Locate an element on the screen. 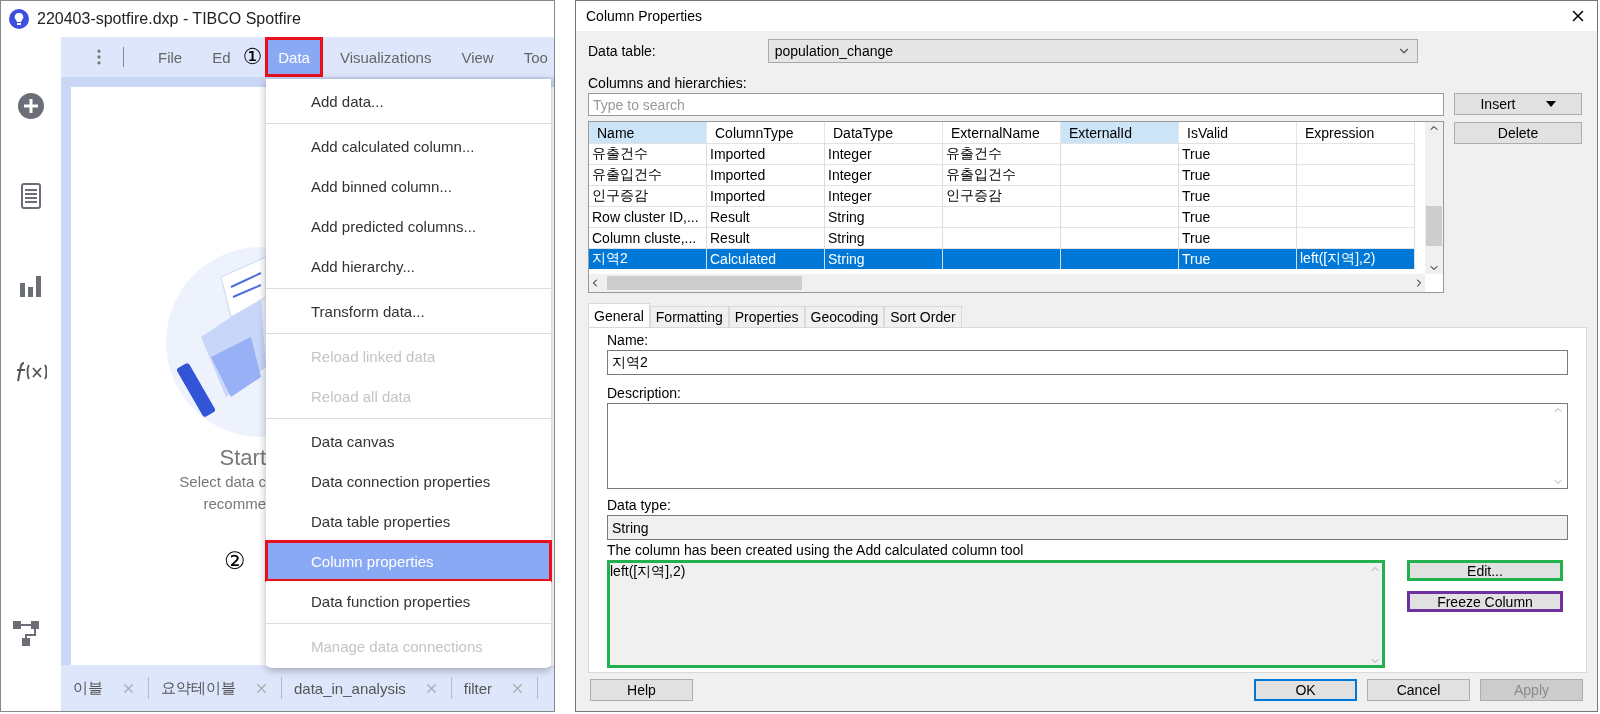 The height and width of the screenshot is (714, 1600). dialog-button: Help is located at coordinates (641, 690).